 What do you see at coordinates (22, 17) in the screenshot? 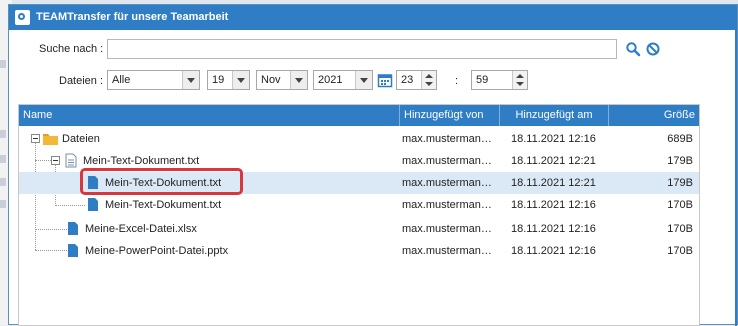
I see `app-logo-icon` at bounding box center [22, 17].